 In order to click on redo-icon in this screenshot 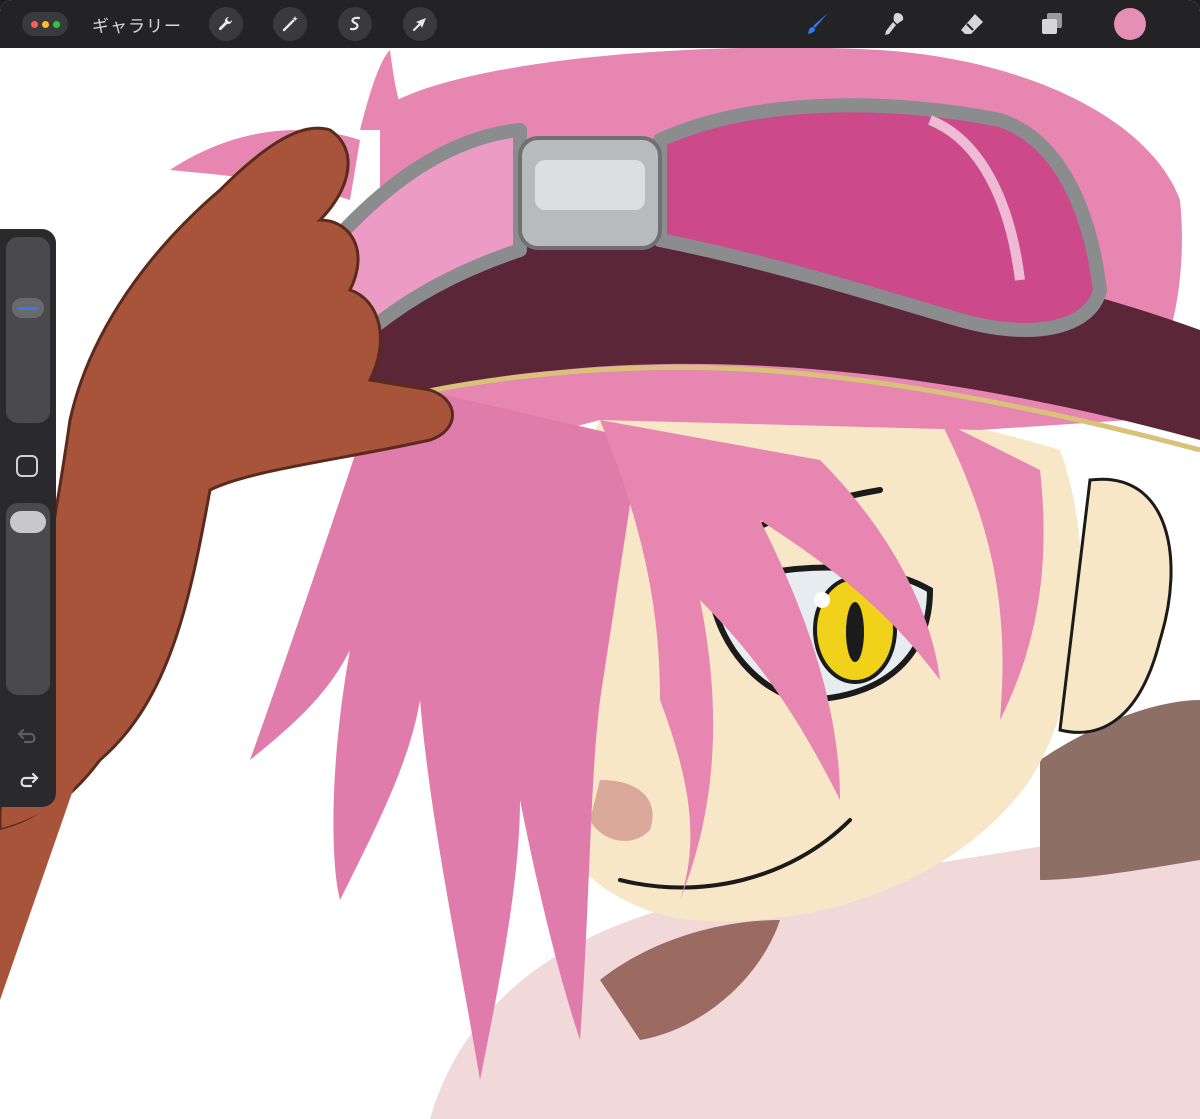, I will do `click(29, 780)`.